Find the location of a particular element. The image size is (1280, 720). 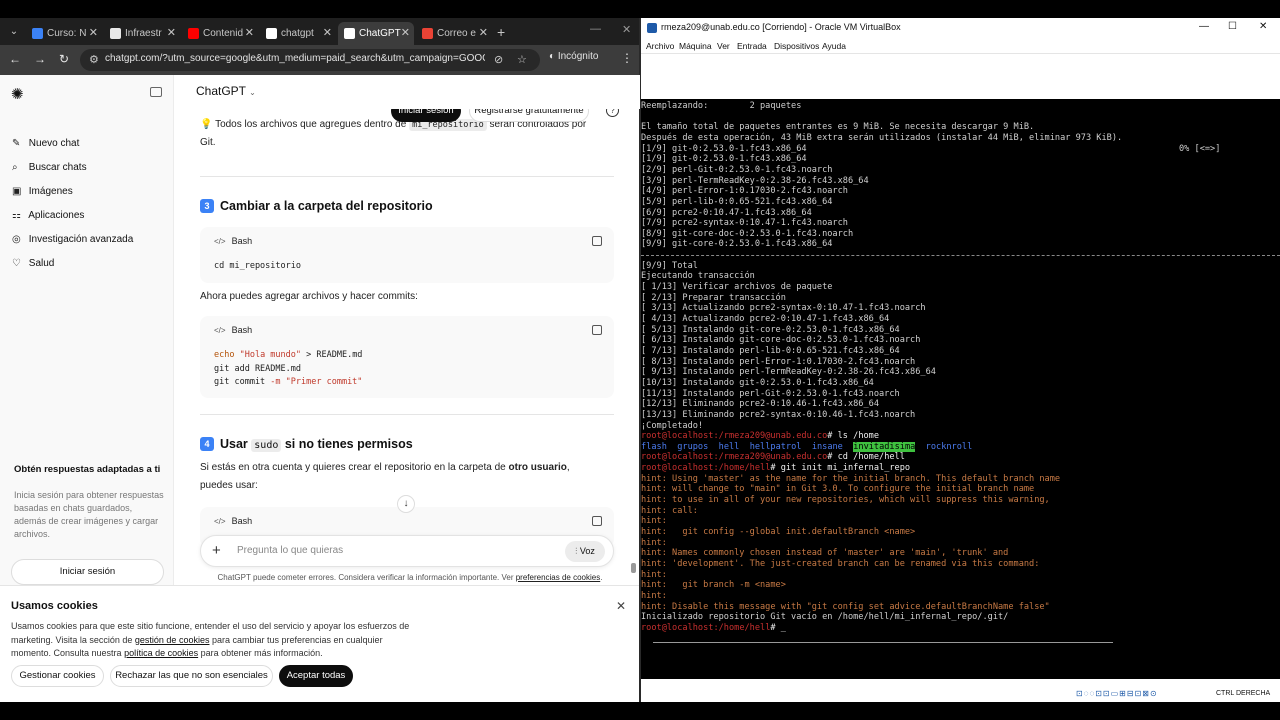

maximize-icon: ☐ is located at coordinates (1232, 26).